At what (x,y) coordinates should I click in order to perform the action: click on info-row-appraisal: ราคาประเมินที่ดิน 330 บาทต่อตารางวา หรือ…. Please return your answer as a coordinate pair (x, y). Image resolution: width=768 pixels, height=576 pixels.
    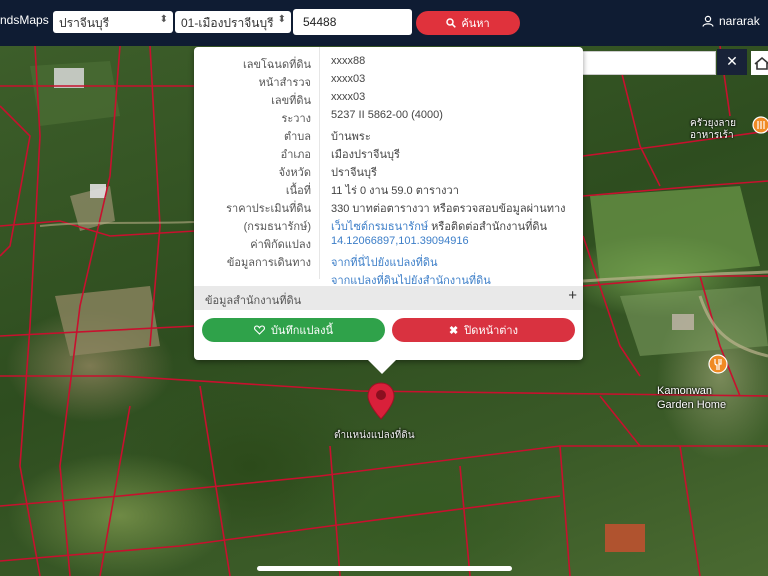
    Looking at the image, I should click on (388, 206).